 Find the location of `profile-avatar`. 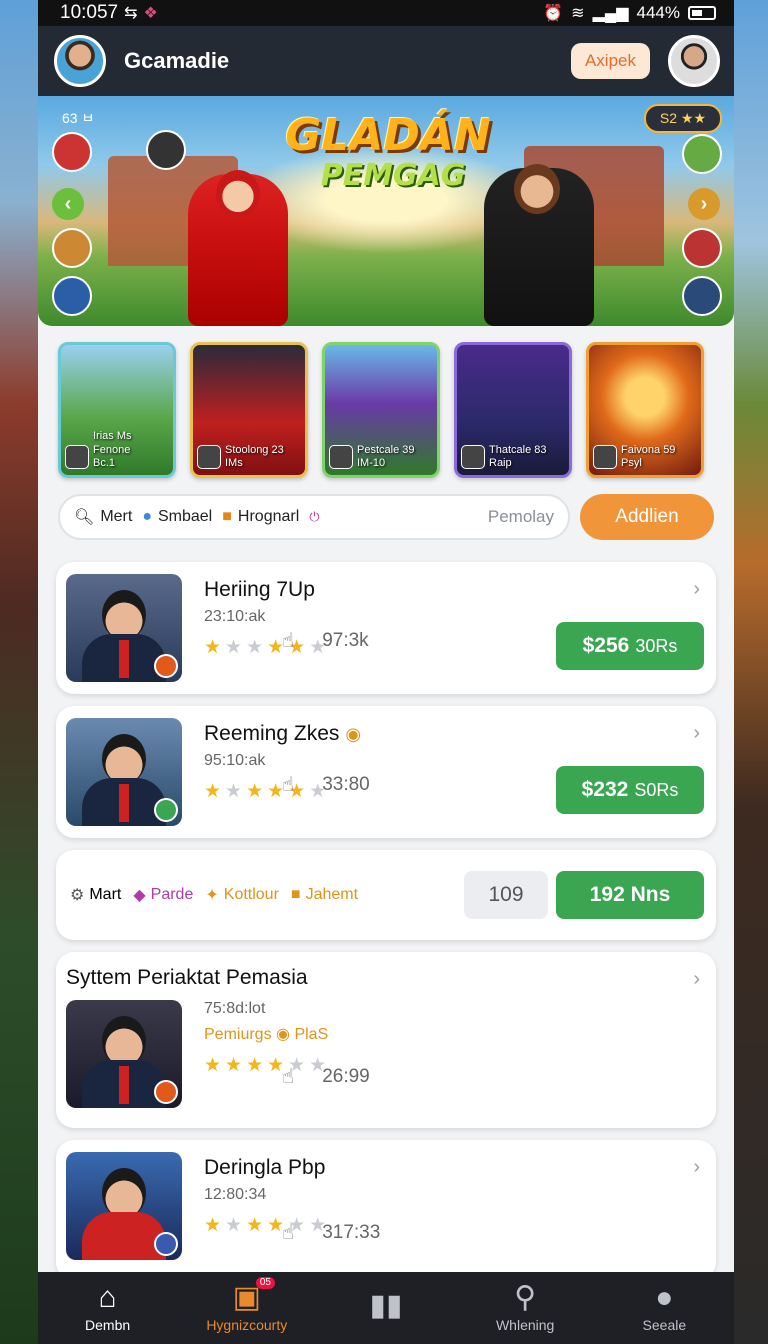

profile-avatar is located at coordinates (694, 61).